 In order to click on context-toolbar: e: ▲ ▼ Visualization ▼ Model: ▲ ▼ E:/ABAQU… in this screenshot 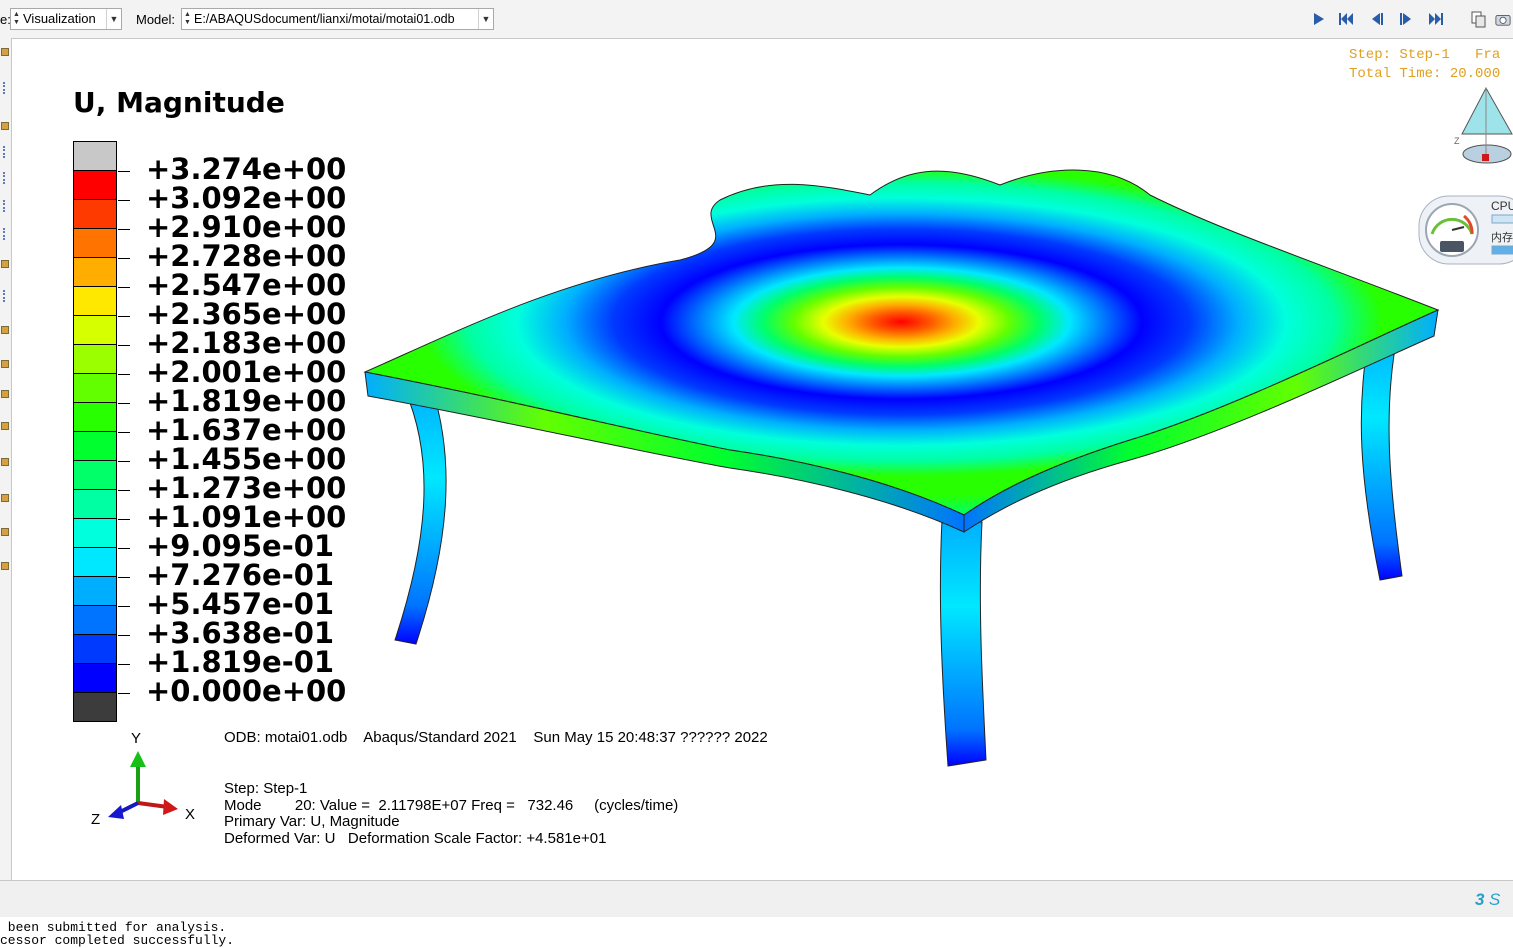, I will do `click(756, 19)`.